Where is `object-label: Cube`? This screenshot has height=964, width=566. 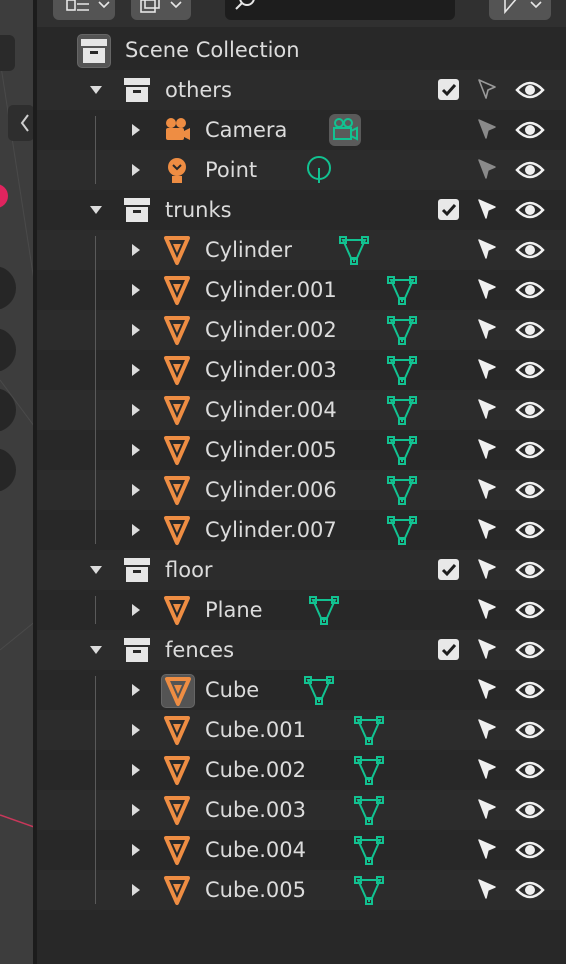 object-label: Cube is located at coordinates (232, 690).